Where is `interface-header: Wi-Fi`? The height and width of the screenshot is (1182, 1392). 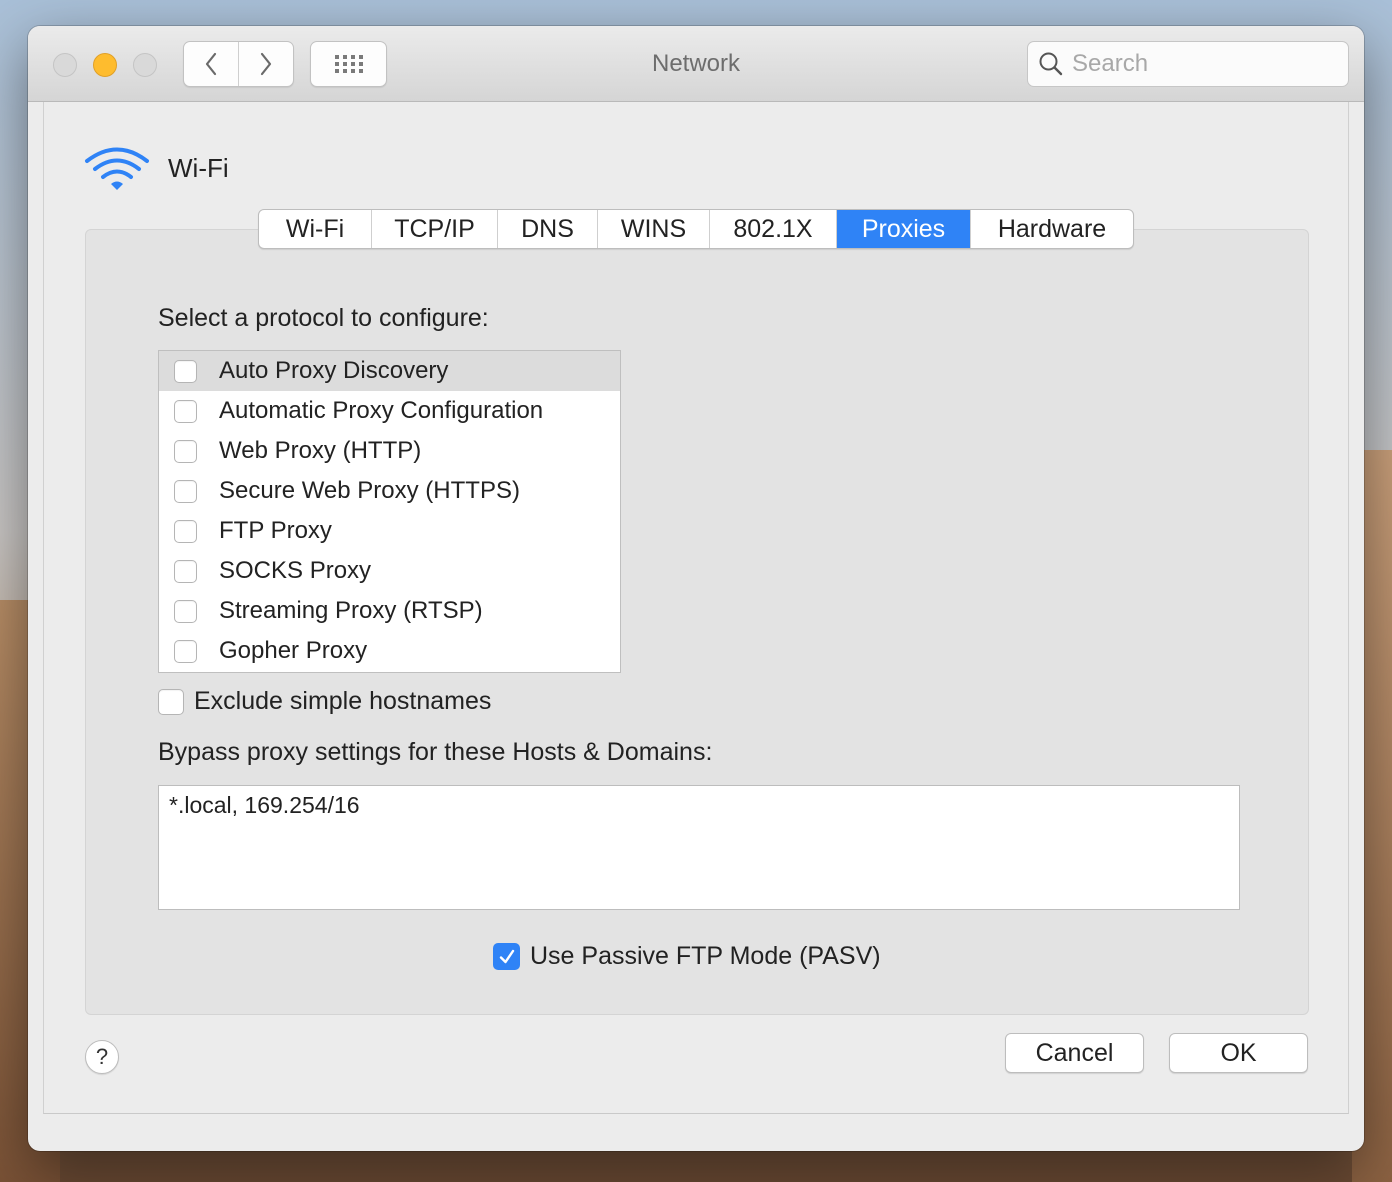 interface-header: Wi-Fi is located at coordinates (156, 168).